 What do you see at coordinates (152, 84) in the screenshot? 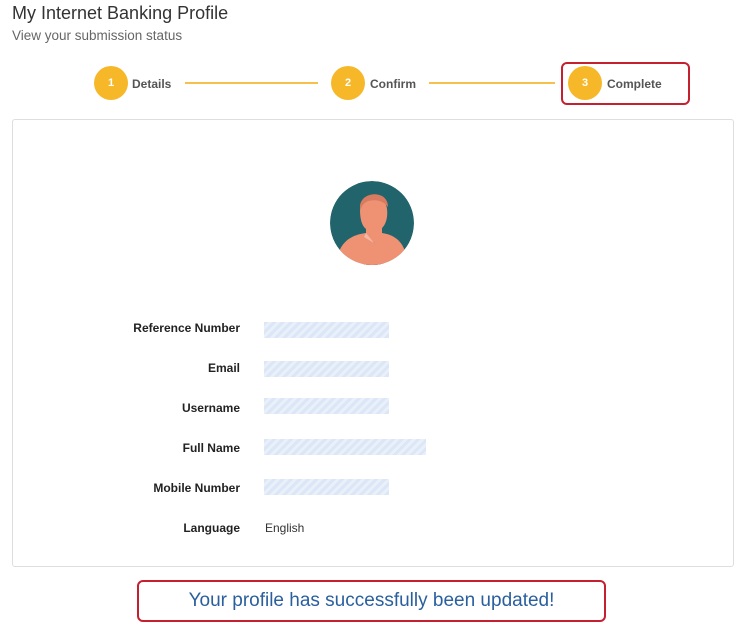
I see `step-1-label: Details` at bounding box center [152, 84].